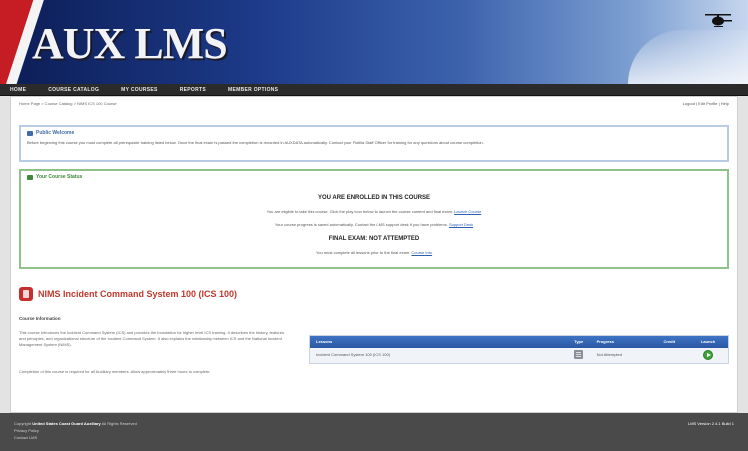 Image resolution: width=748 pixels, height=451 pixels. Describe the element at coordinates (708, 341) in the screenshot. I see `col-launch: Launch` at that location.